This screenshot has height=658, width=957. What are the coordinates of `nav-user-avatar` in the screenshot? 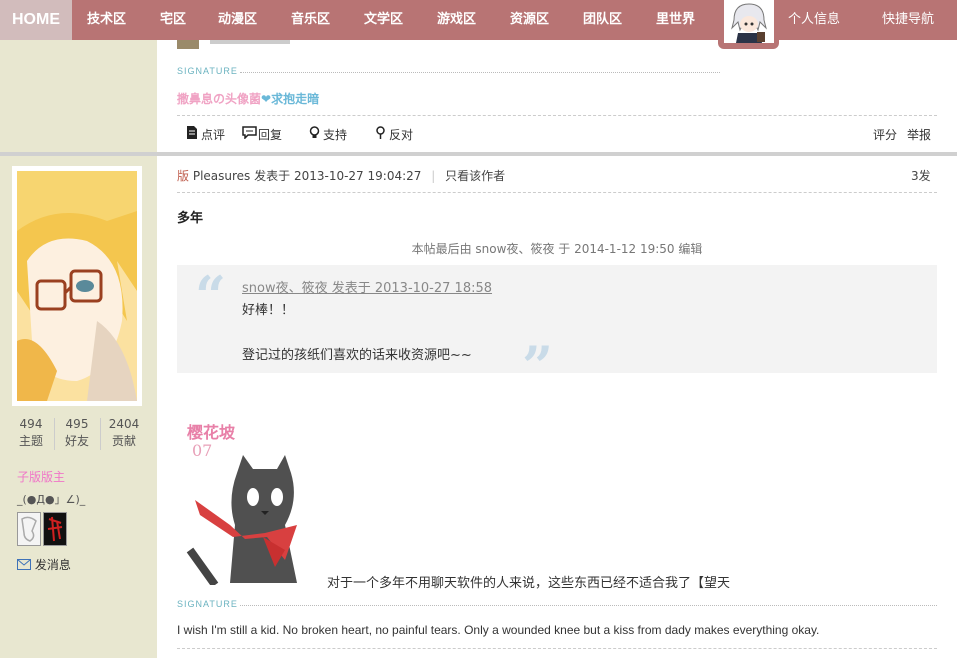 It's located at (748, 24).